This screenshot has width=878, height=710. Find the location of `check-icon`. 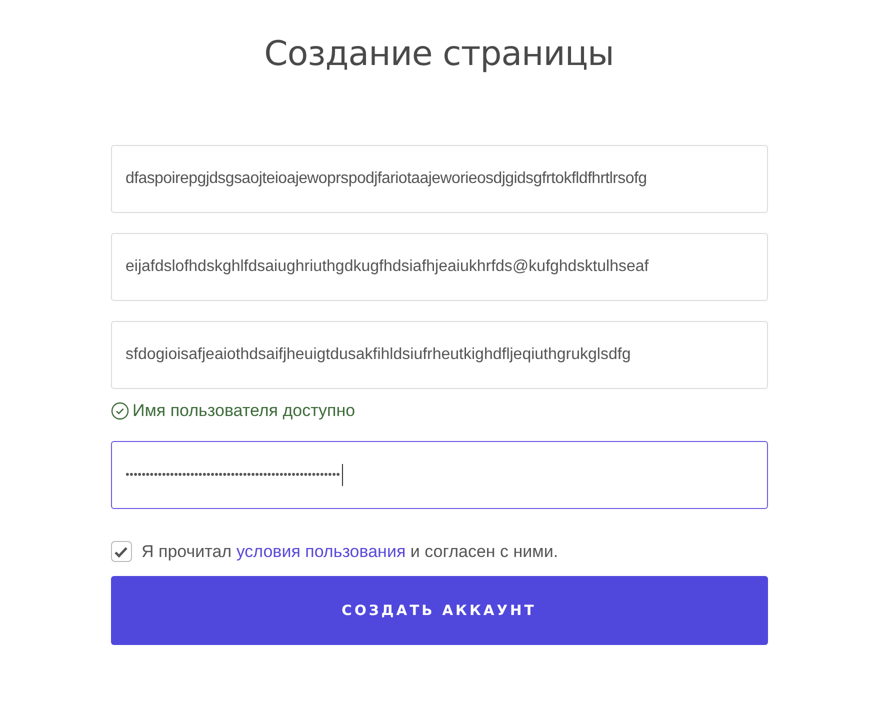

check-icon is located at coordinates (121, 552).